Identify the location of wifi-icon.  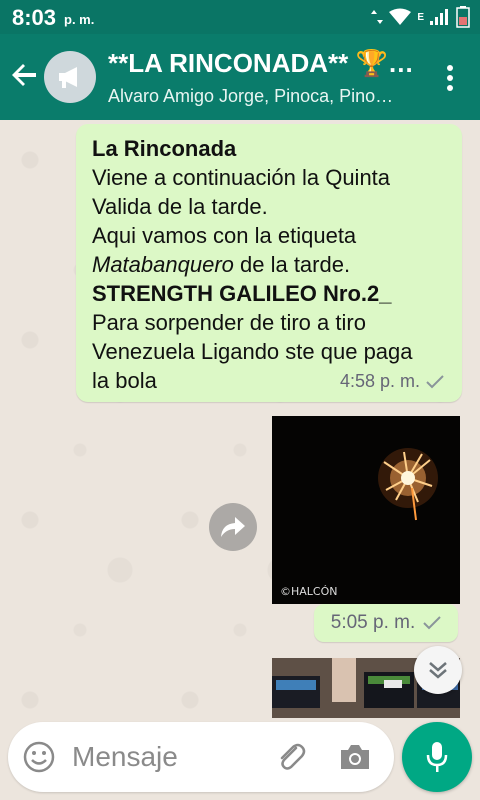
(400, 16).